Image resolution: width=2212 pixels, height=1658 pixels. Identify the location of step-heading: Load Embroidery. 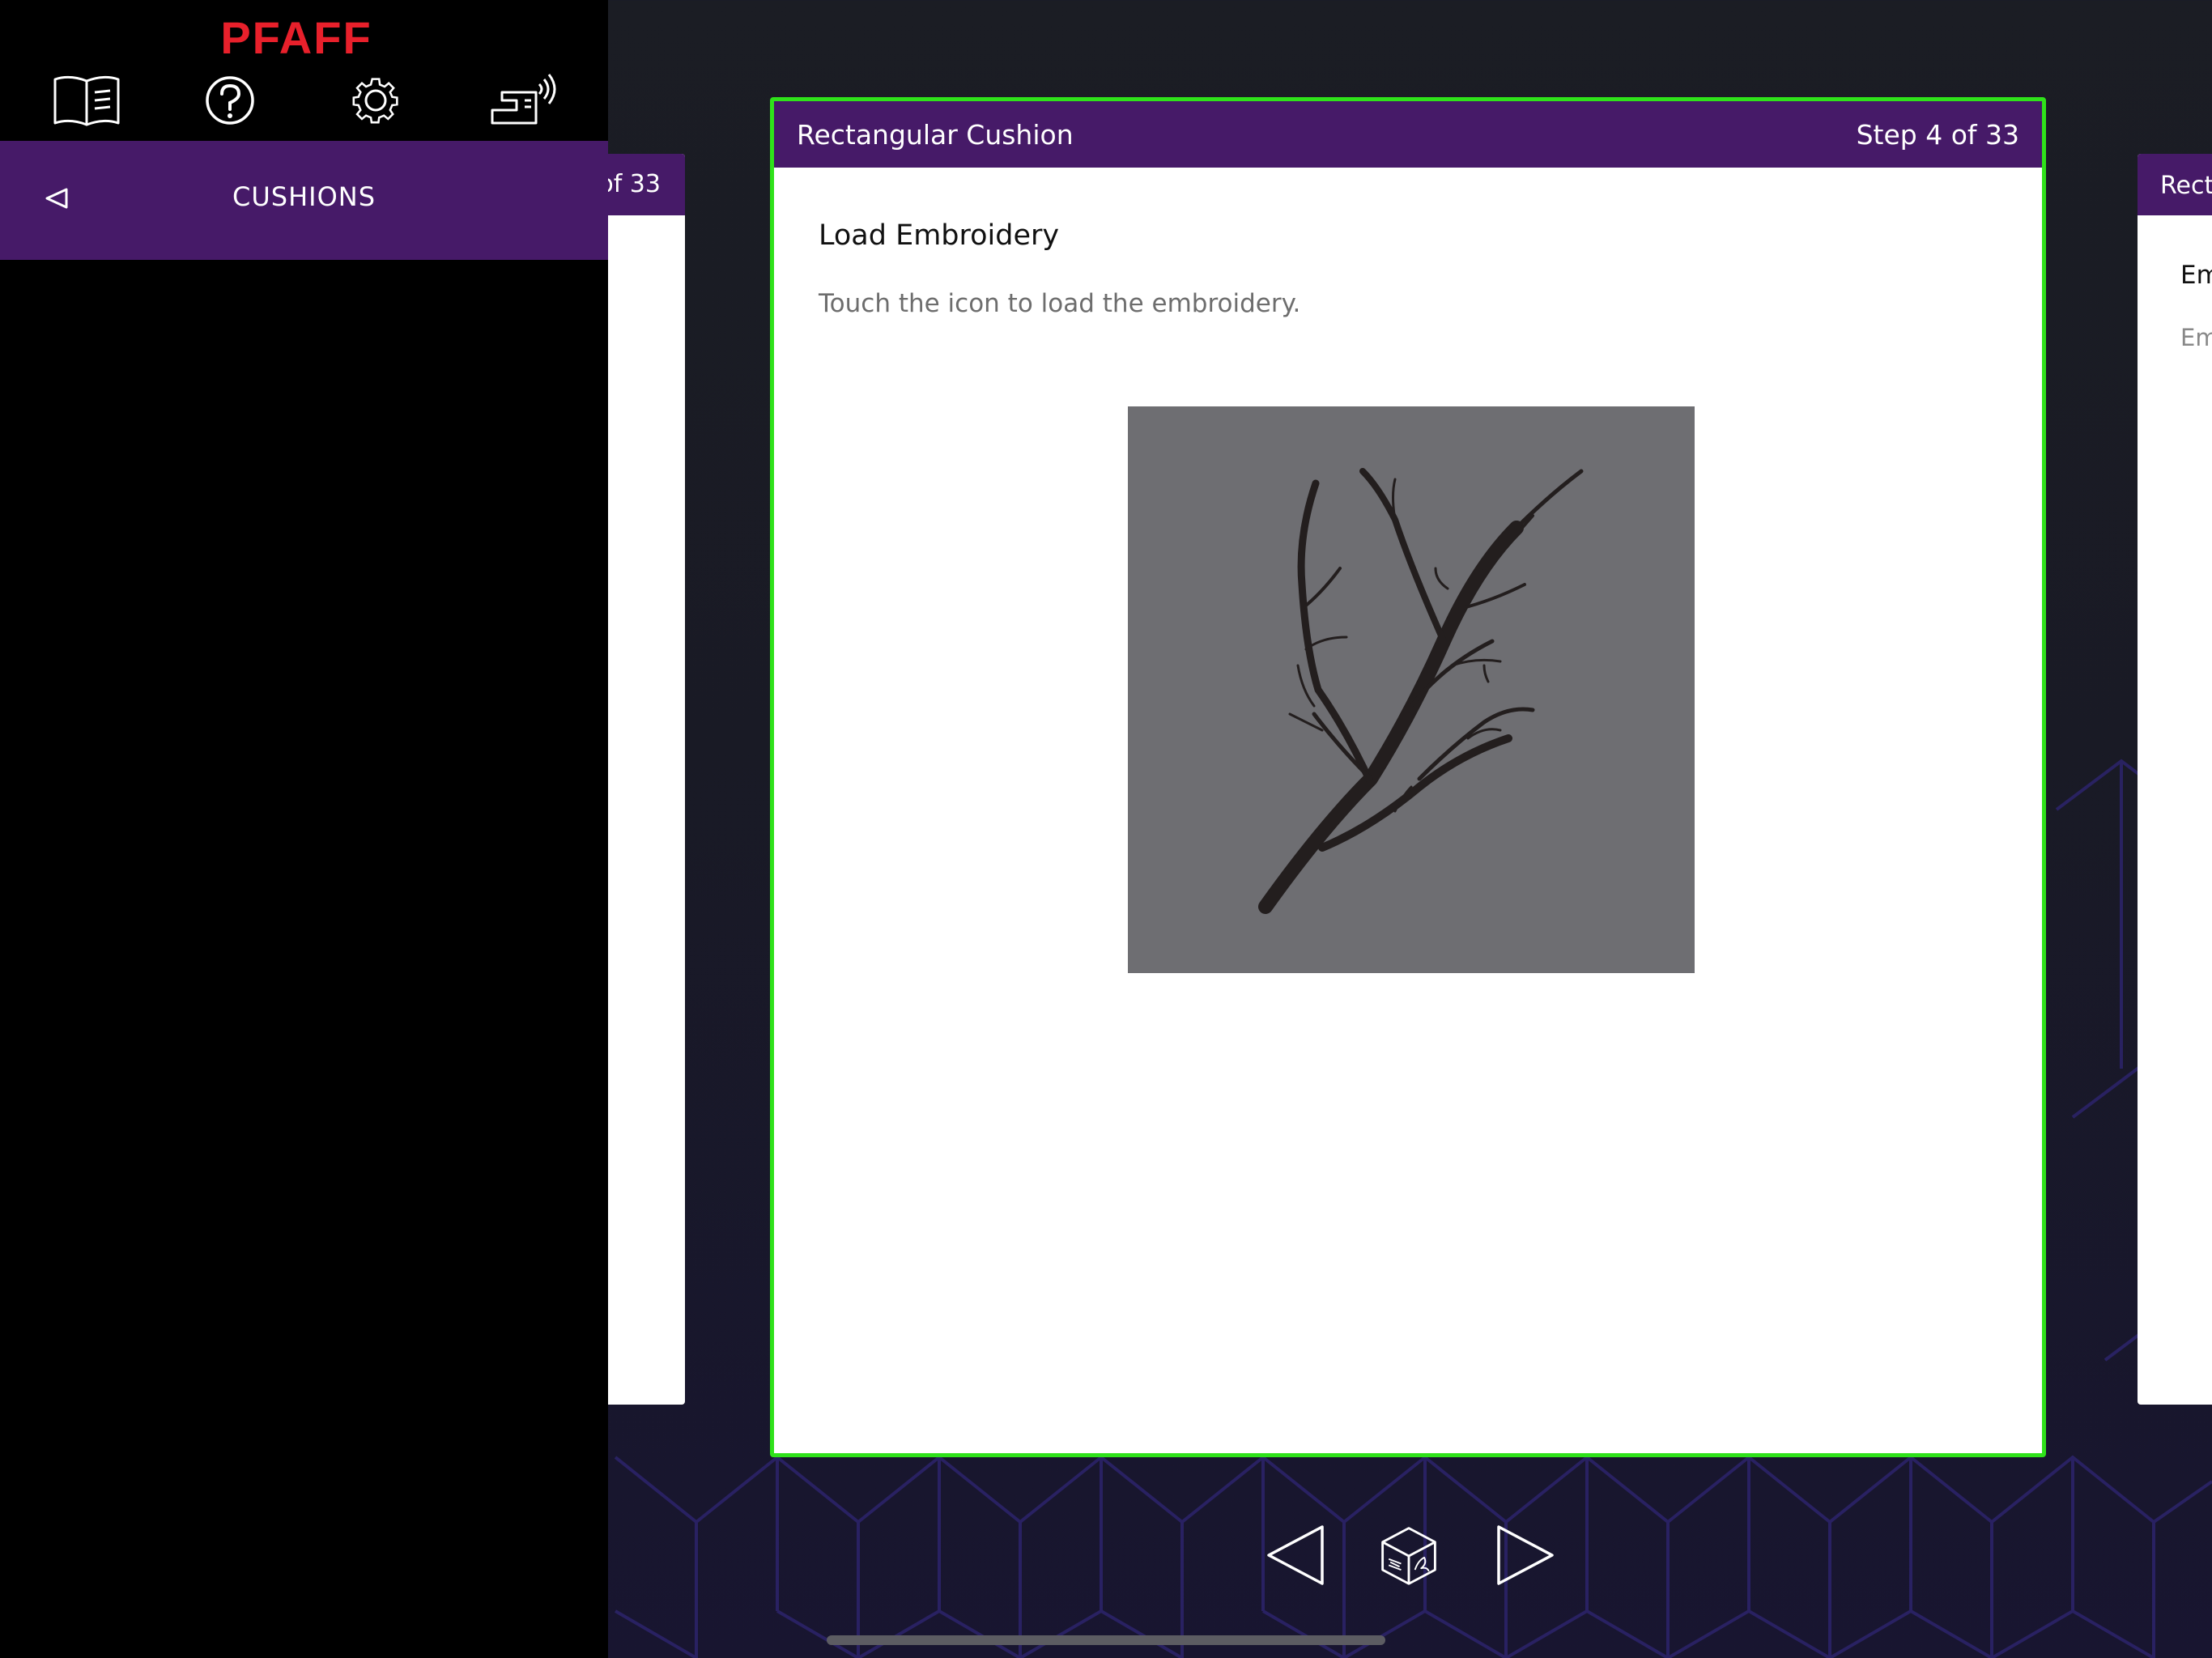
(940, 235).